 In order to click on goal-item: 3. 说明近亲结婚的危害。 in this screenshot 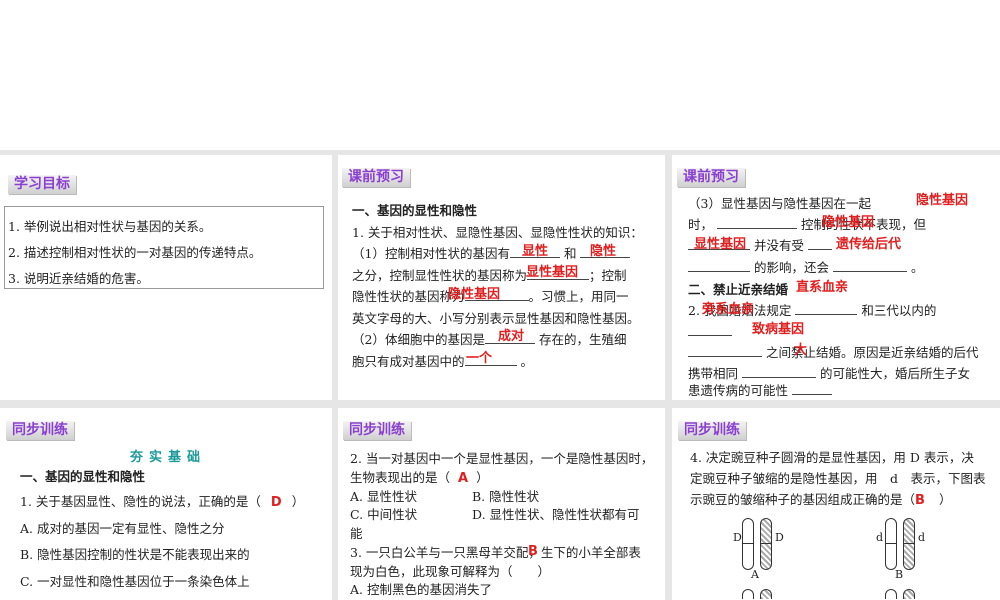, I will do `click(78, 278)`.